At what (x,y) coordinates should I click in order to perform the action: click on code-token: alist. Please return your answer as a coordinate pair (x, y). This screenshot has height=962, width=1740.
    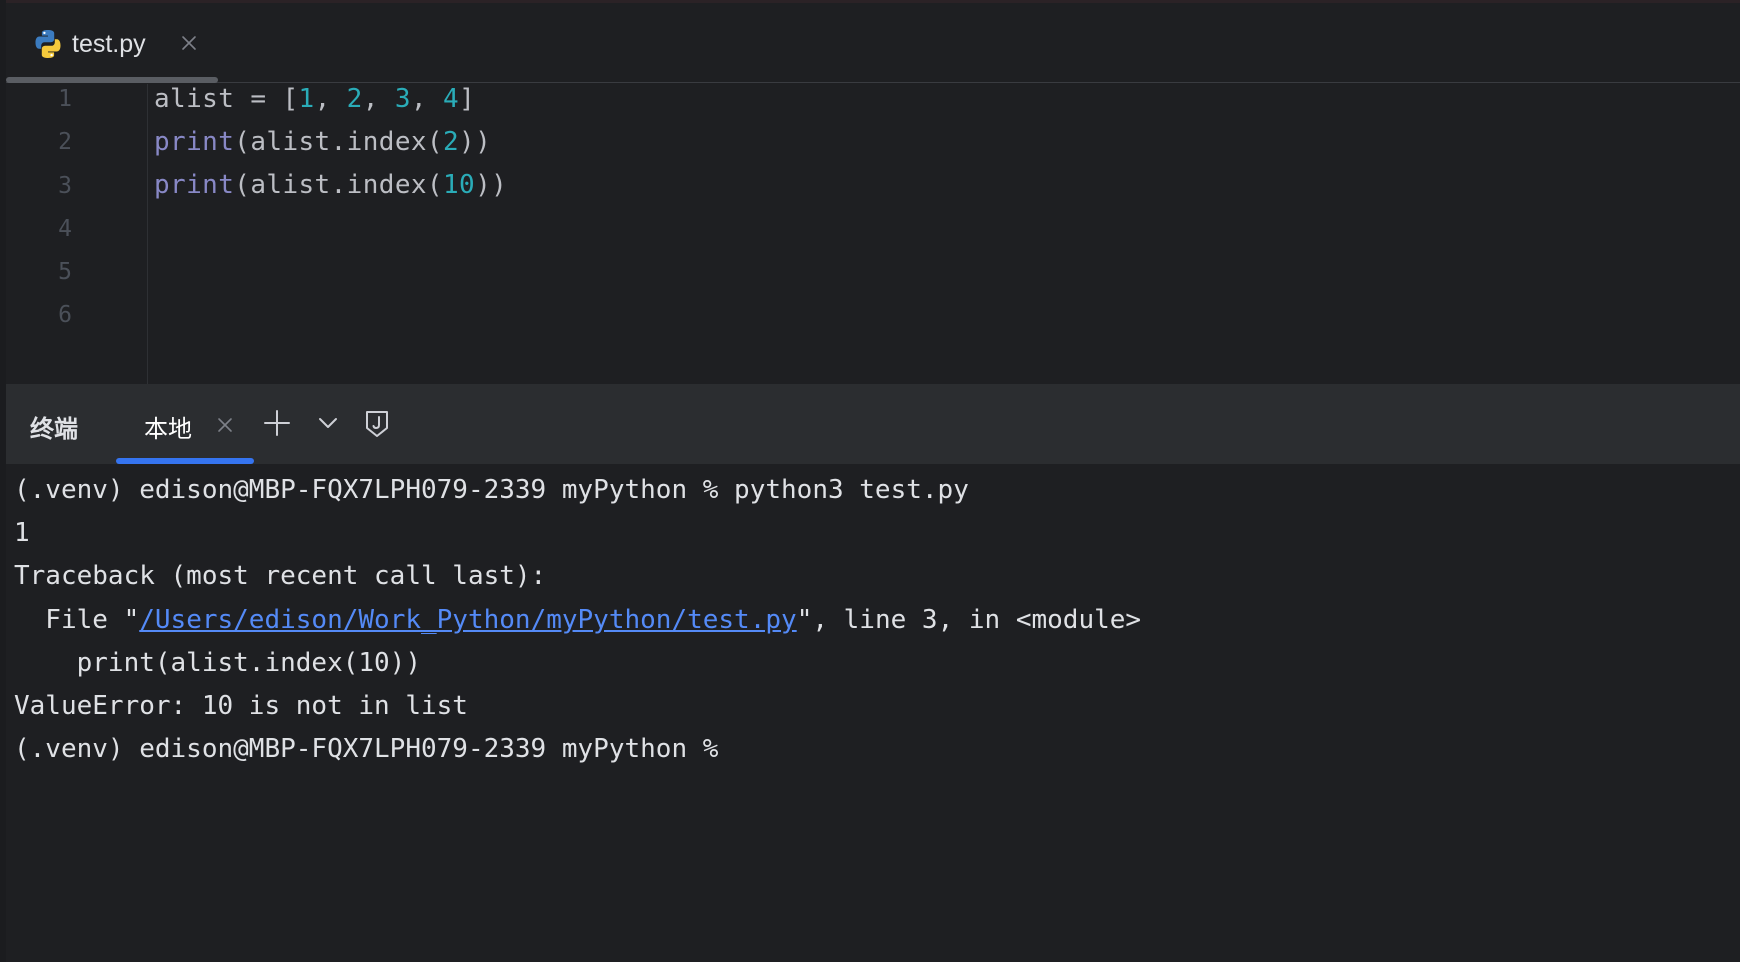
    Looking at the image, I should click on (194, 99).